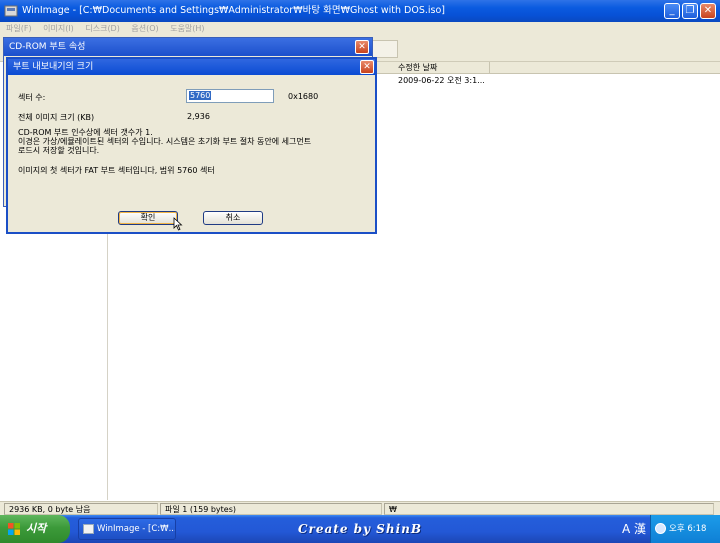  I want to click on creator-banner: Create by ShinB, so click(360, 529).